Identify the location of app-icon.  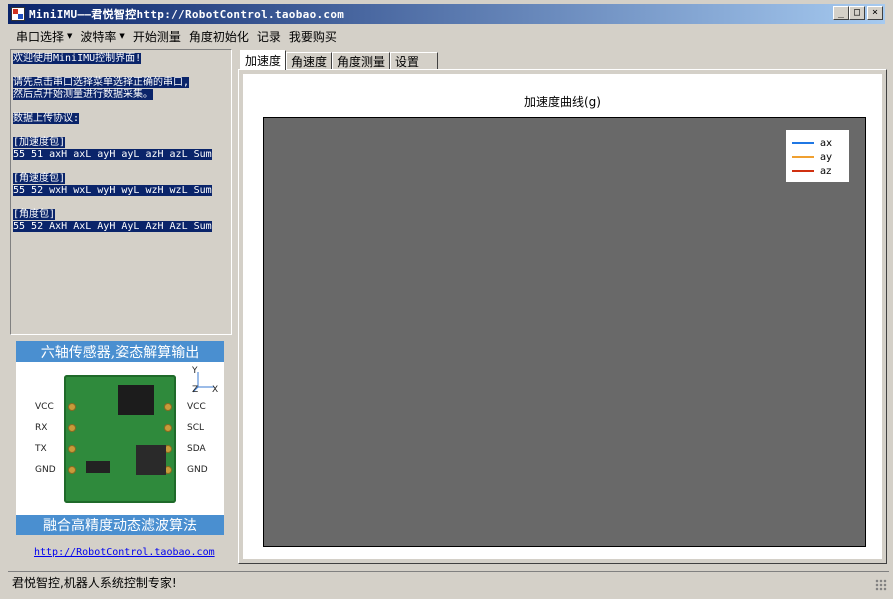
(18, 14).